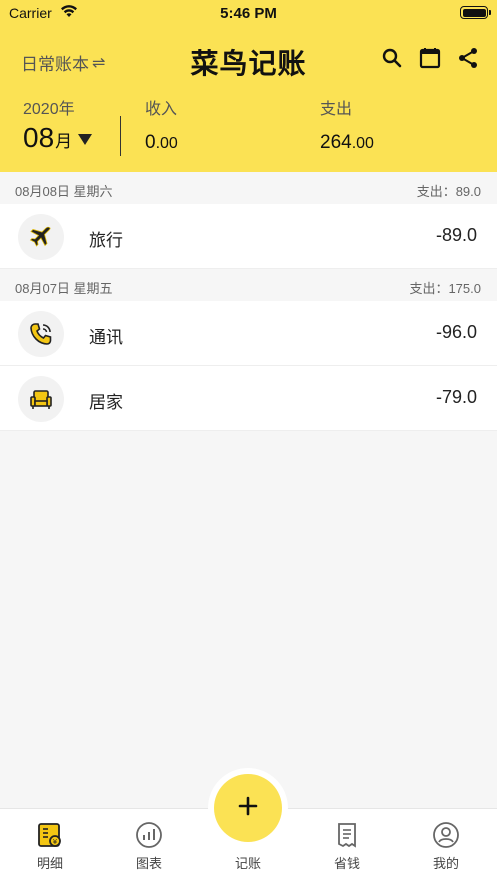  Describe the element at coordinates (475, 12) in the screenshot. I see `battery-icon` at that location.